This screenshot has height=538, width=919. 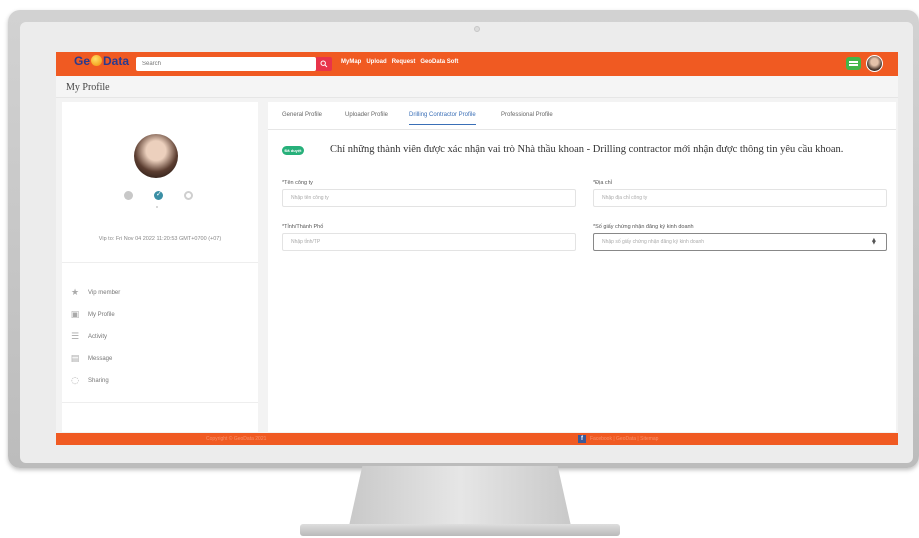 What do you see at coordinates (477, 87) in the screenshot?
I see `page-title-bar: My Profile` at bounding box center [477, 87].